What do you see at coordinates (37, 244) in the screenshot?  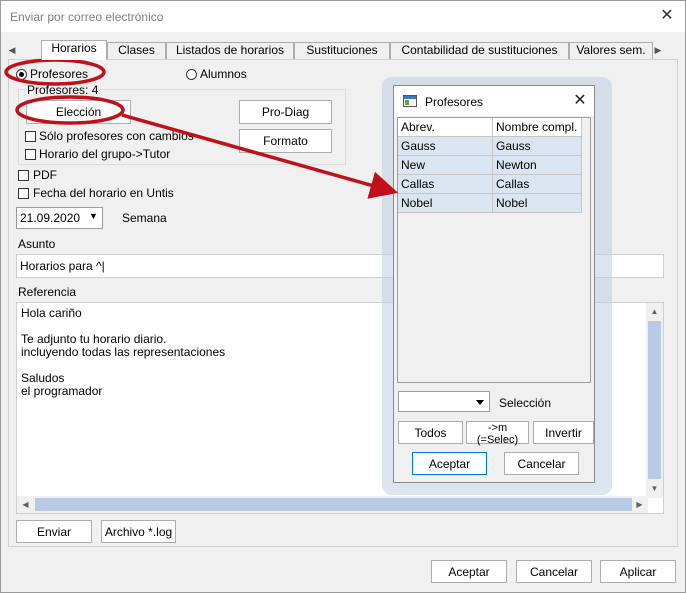 I see `subject-label: Asunto` at bounding box center [37, 244].